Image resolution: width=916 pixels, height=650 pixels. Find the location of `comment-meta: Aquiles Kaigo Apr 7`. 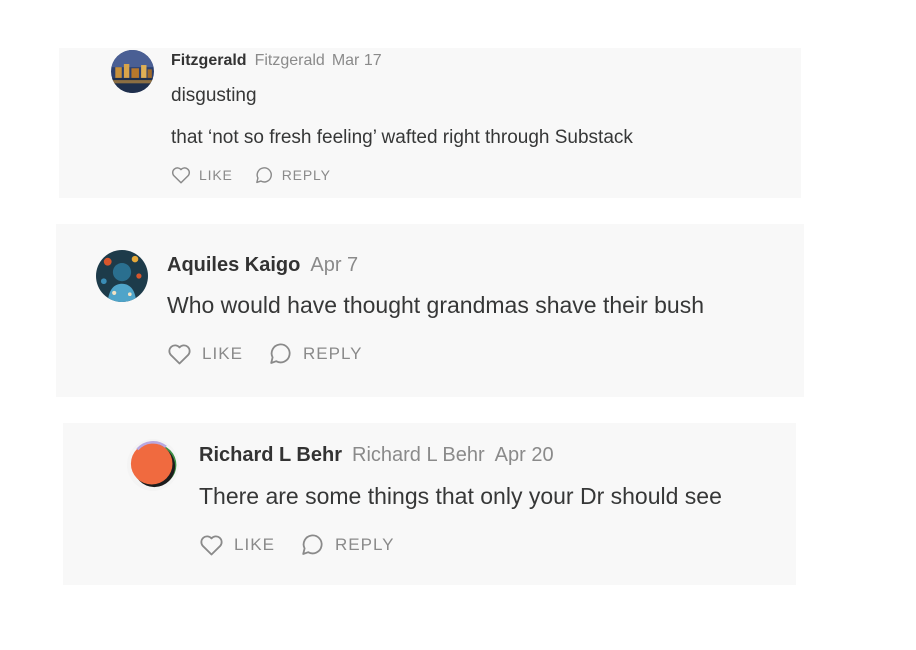

comment-meta: Aquiles Kaigo Apr 7 is located at coordinates (262, 265).